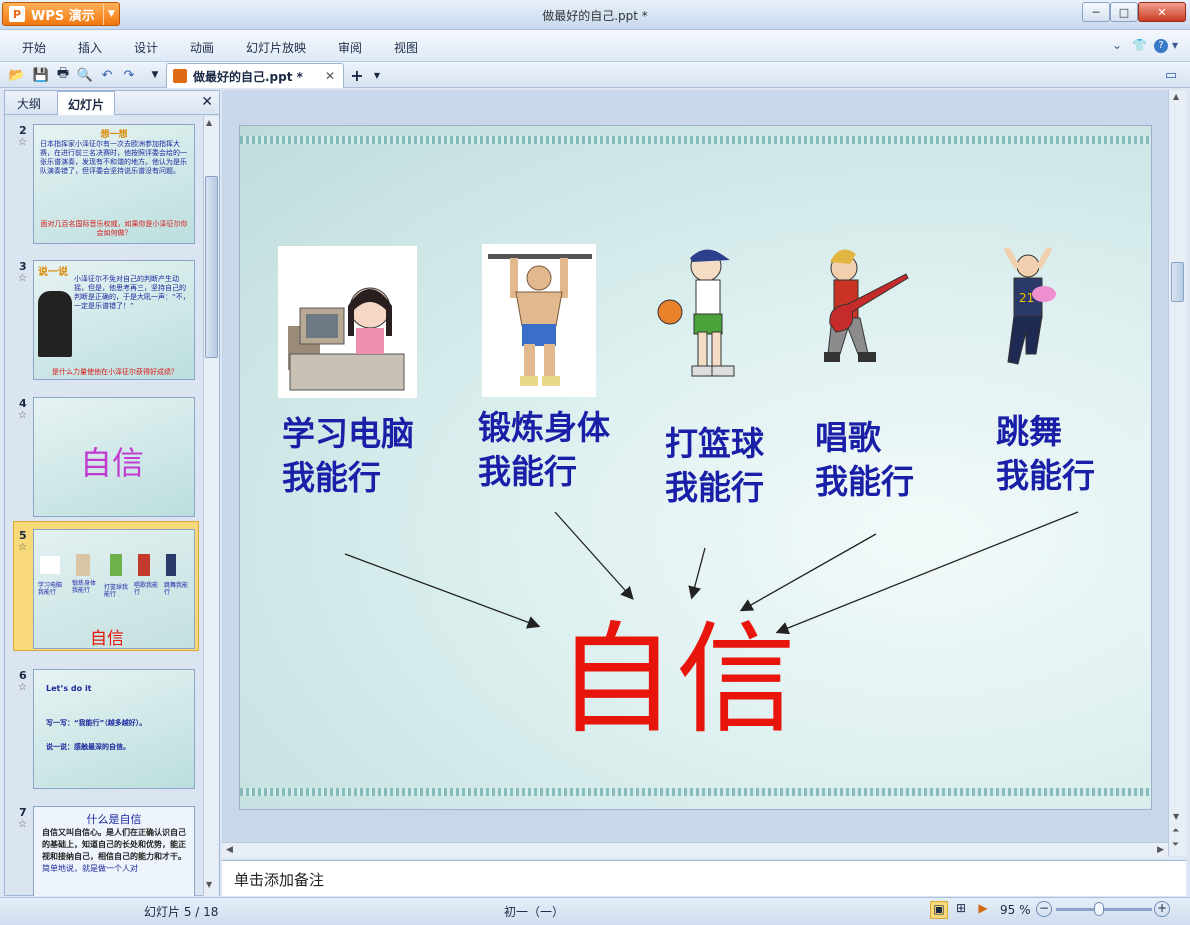 Image resolution: width=1190 pixels, height=925 pixels. I want to click on slide-counter: 幻灯片 5 / 18, so click(181, 912).